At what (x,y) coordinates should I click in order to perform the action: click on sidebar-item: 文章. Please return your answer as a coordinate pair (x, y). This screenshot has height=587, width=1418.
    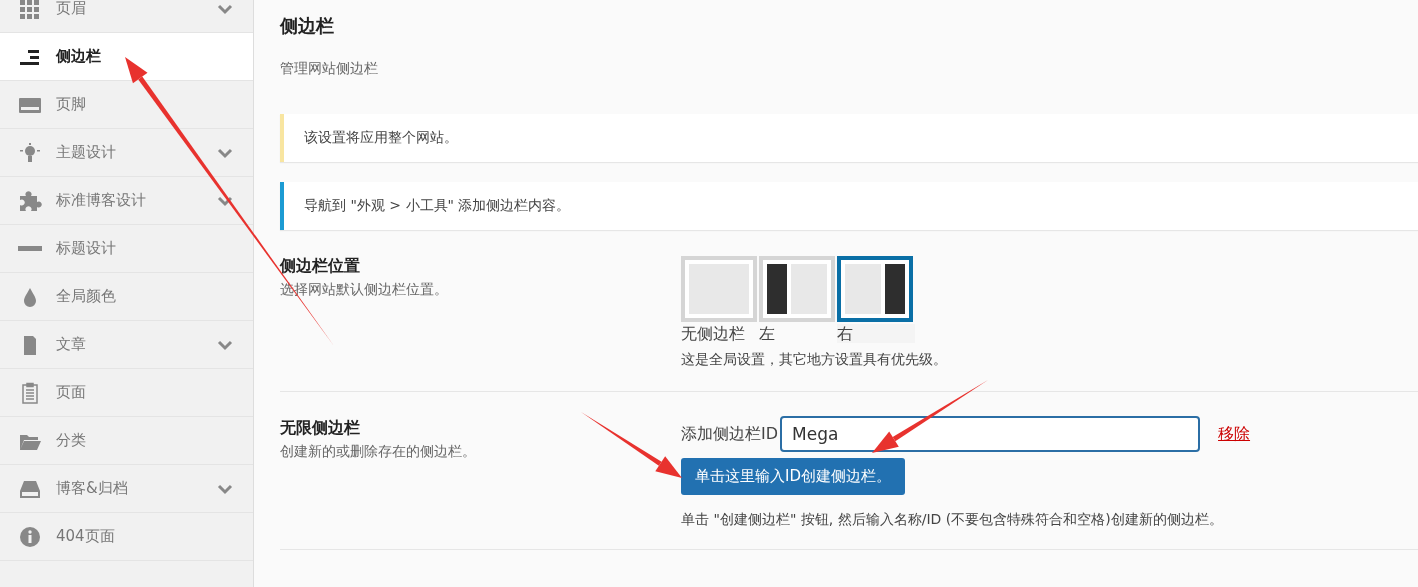
    Looking at the image, I should click on (126, 345).